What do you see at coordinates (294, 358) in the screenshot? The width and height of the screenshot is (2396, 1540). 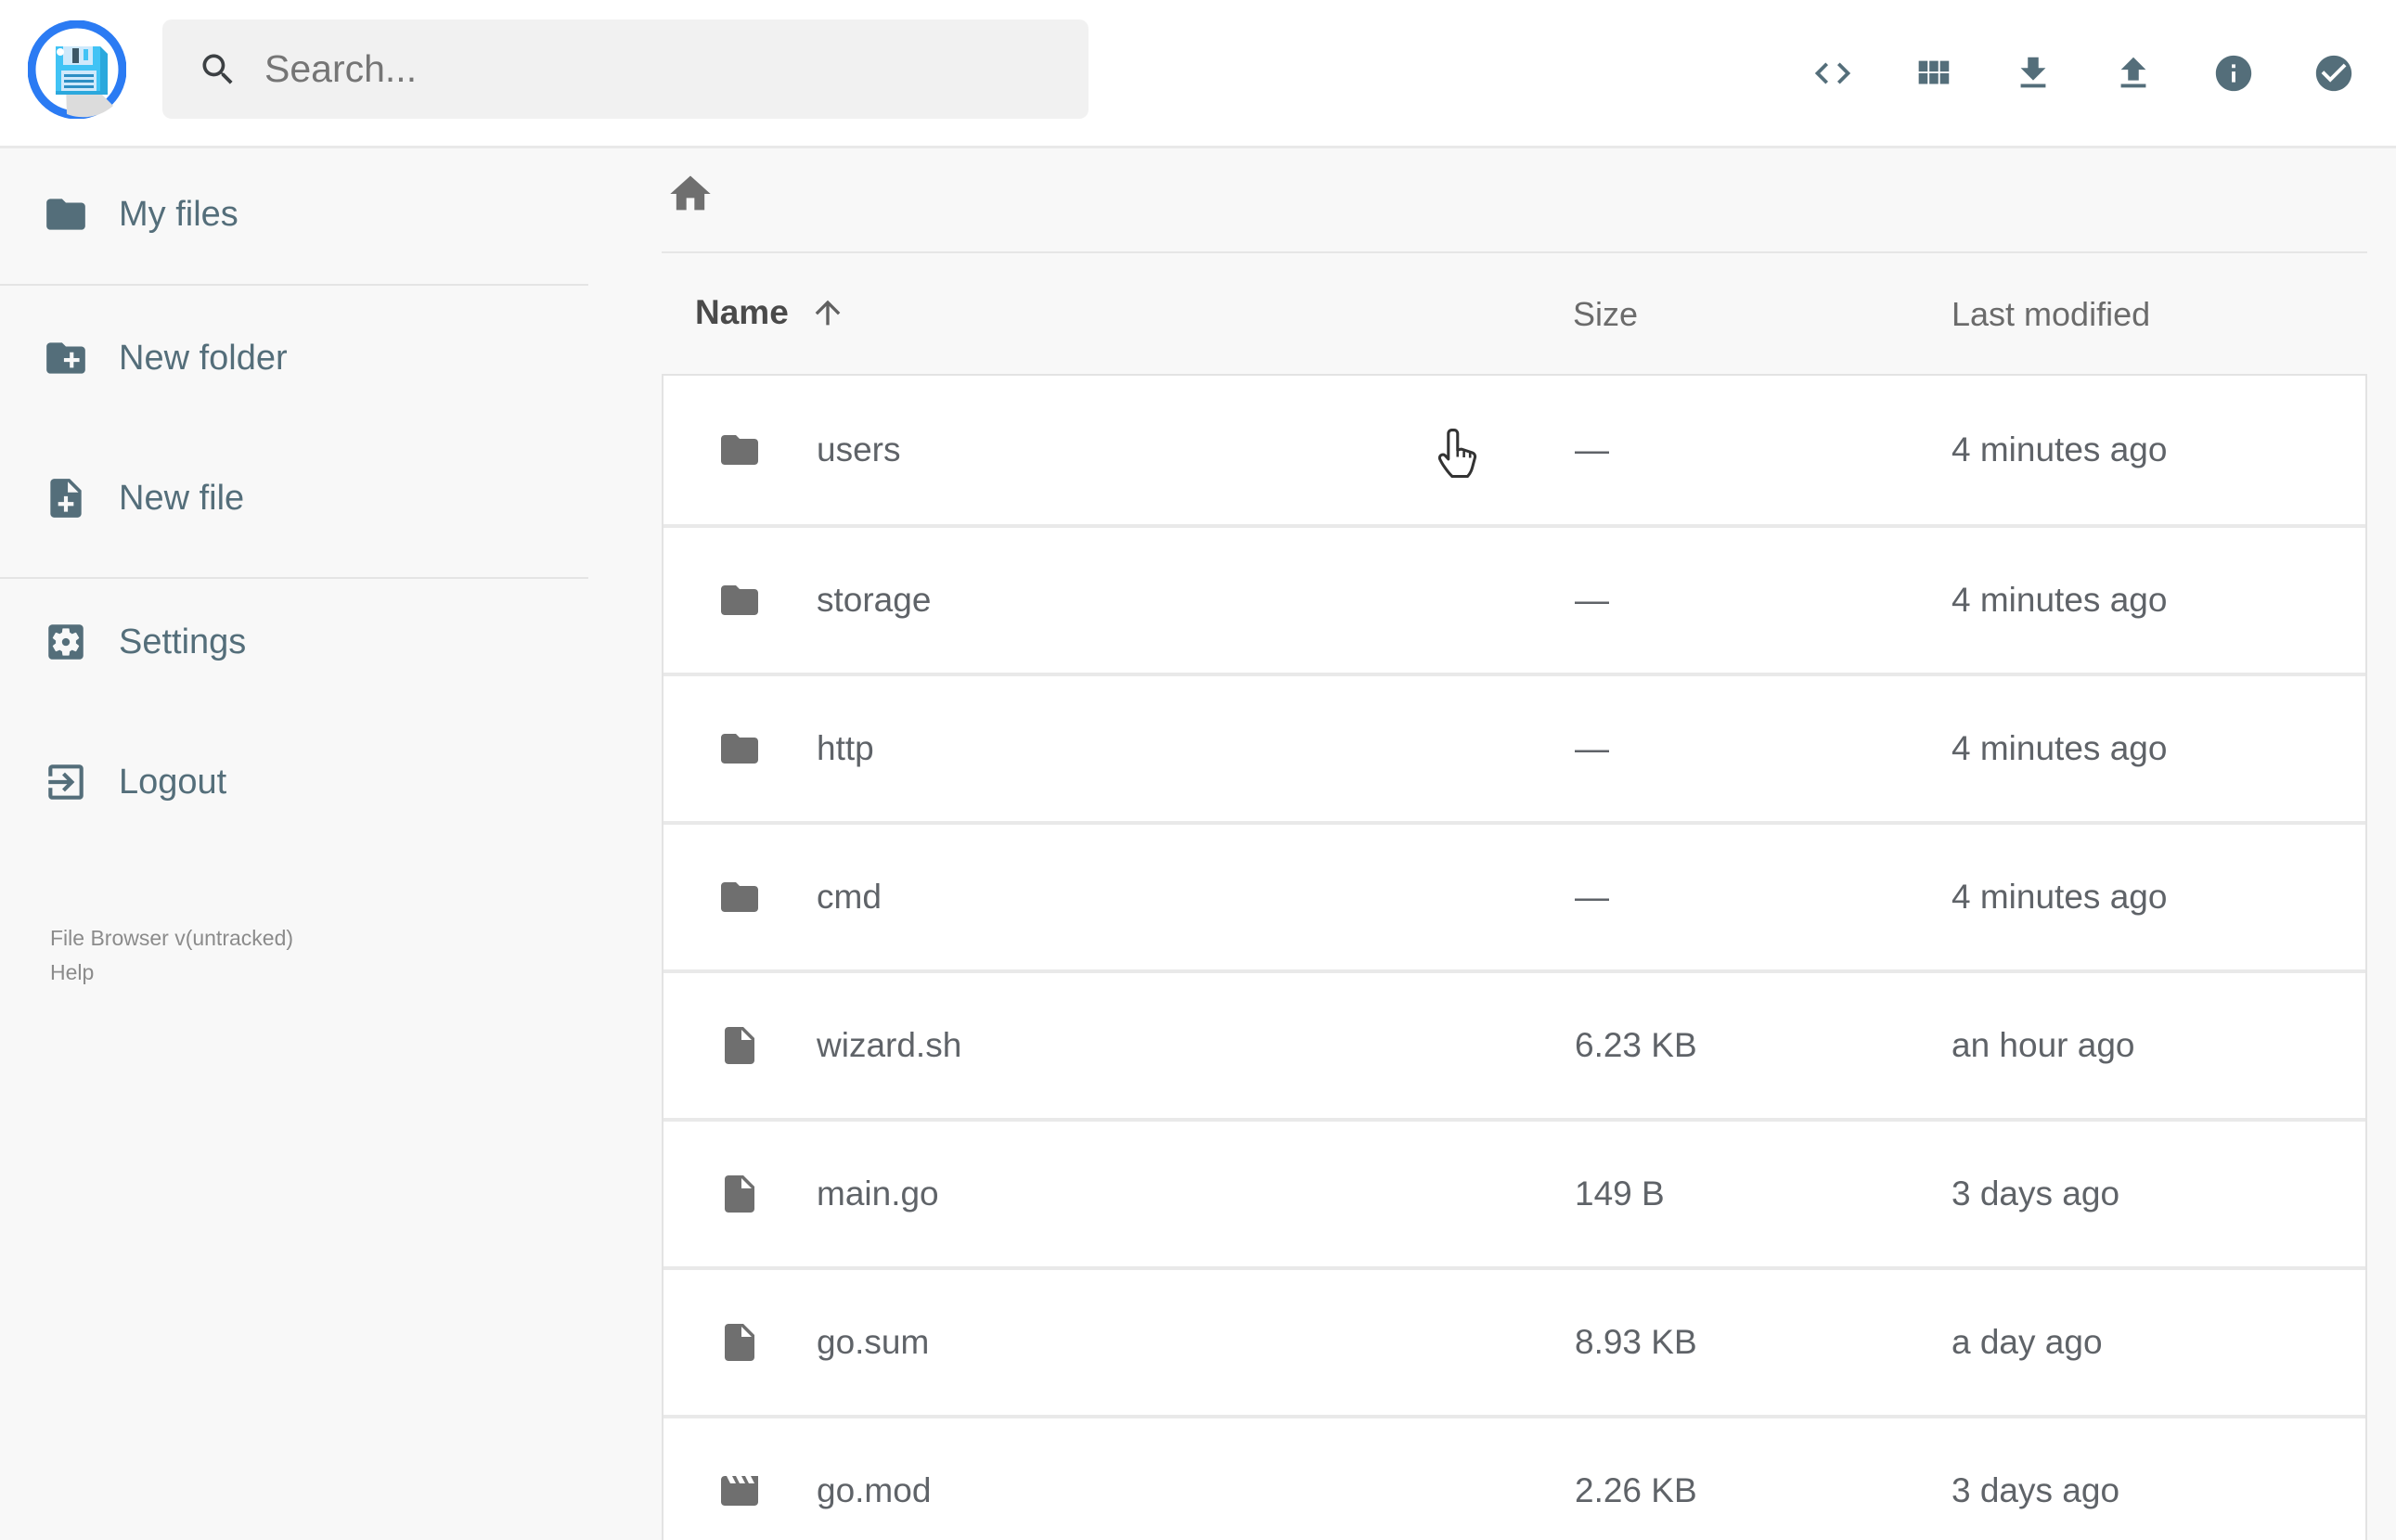 I see `sidebar-item-new-folder: New folder` at bounding box center [294, 358].